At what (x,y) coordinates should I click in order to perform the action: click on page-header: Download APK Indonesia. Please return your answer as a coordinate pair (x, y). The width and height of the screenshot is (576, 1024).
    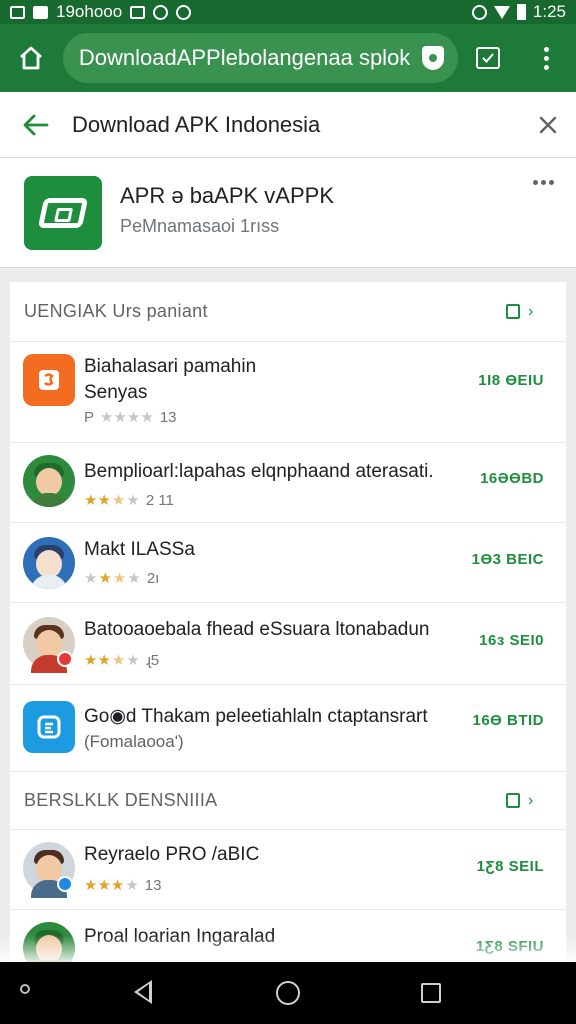
    Looking at the image, I should click on (288, 125).